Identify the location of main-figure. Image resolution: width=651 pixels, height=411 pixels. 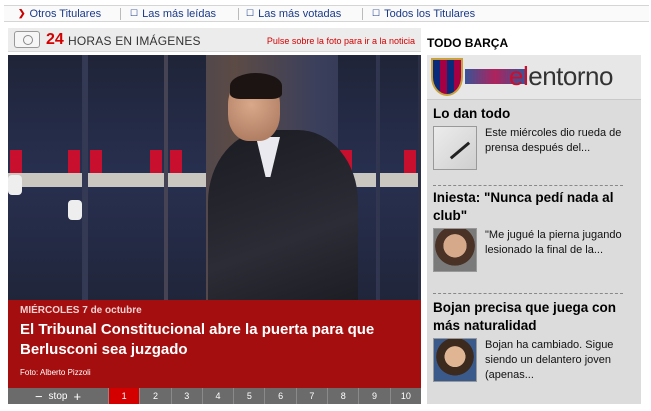
(283, 186).